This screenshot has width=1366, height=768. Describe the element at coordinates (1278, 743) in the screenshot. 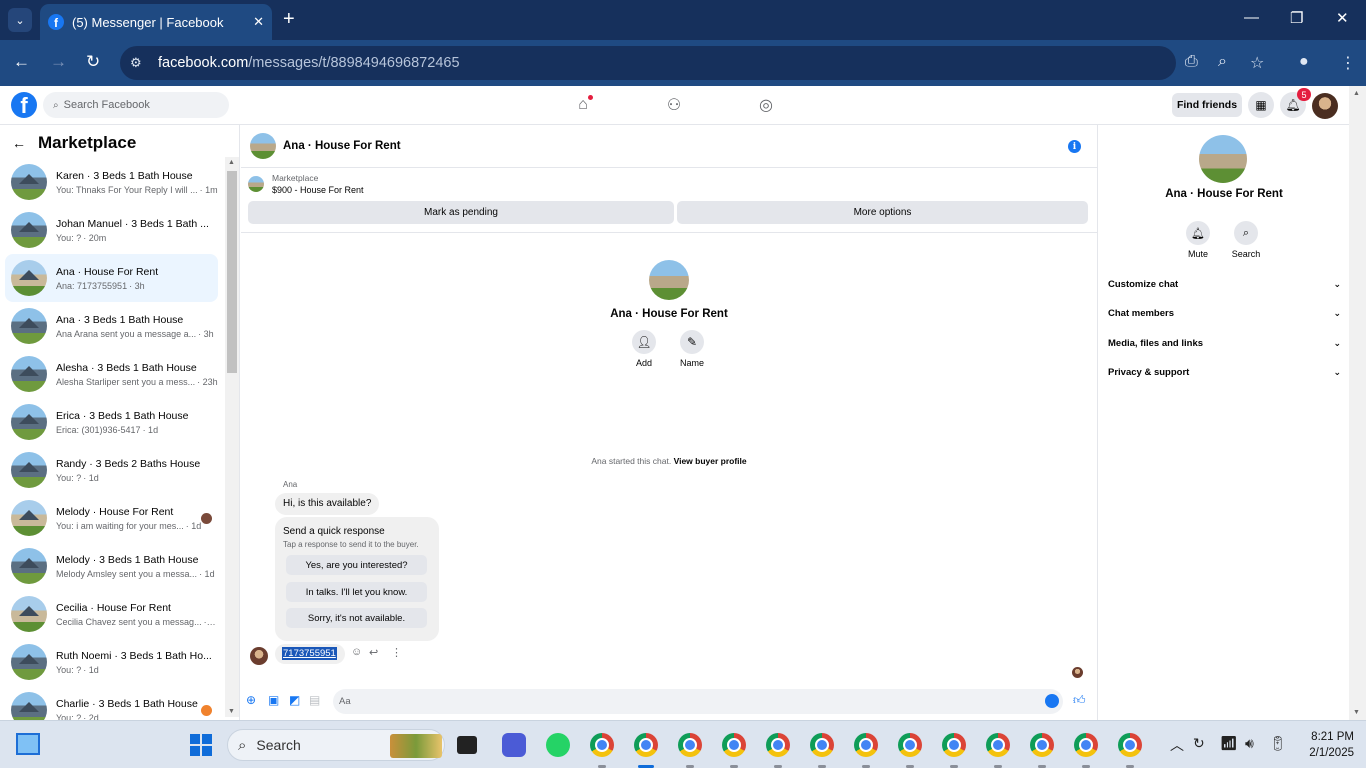

I see `battery-icon: 🔋︎` at that location.